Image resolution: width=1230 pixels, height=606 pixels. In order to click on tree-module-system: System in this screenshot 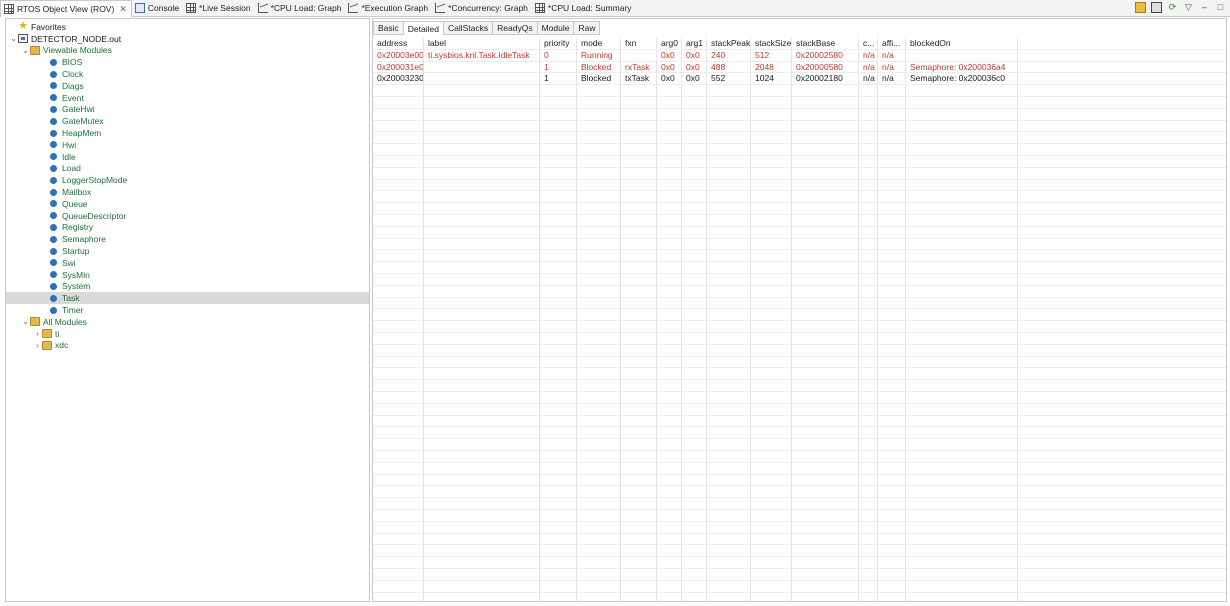, I will do `click(187, 287)`.